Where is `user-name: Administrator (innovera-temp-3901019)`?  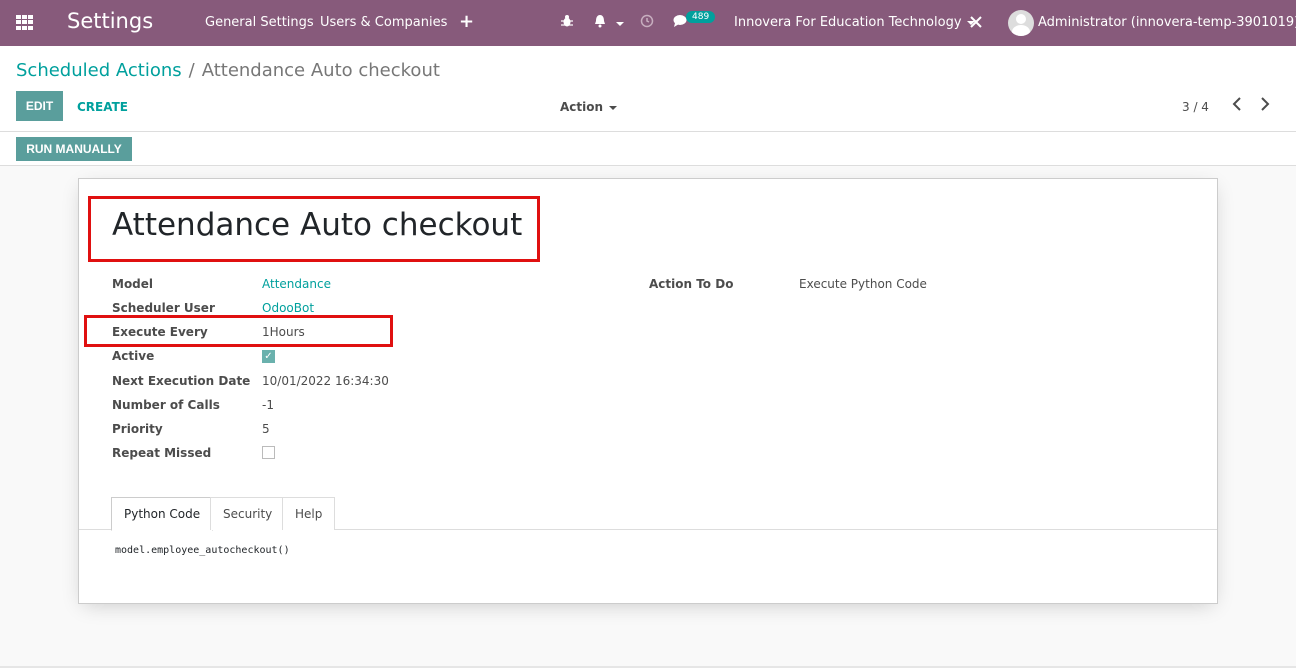
user-name: Administrator (innovera-temp-3901019) is located at coordinates (1167, 22).